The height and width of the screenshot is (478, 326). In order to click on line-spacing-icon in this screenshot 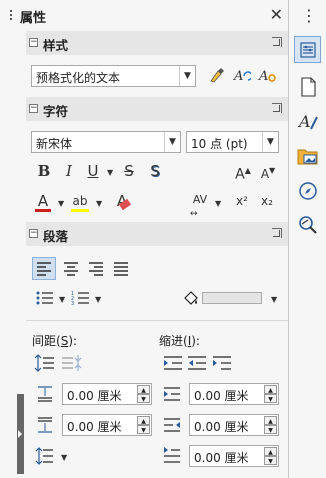, I will do `click(44, 456)`.